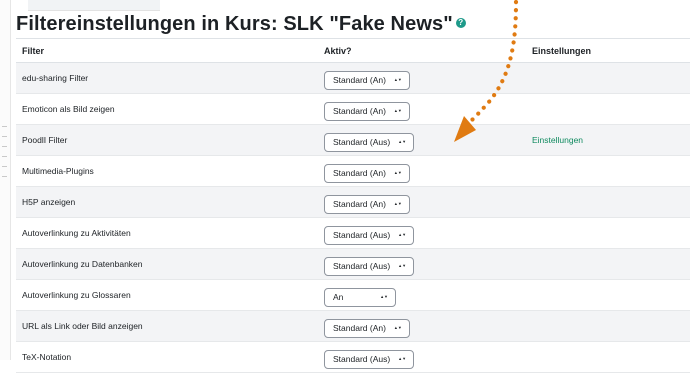 The height and width of the screenshot is (373, 690). Describe the element at coordinates (94, 5) in the screenshot. I see `top-tab-strip` at that location.